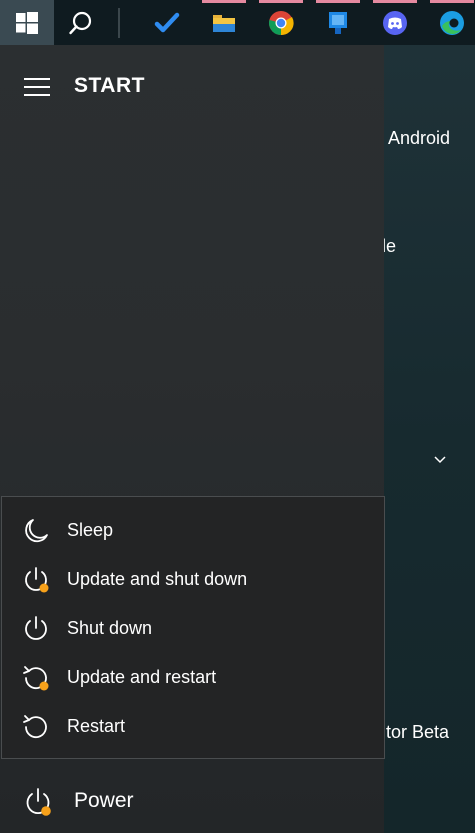 The image size is (475, 833). I want to click on menu-item-label: Restart, so click(96, 726).